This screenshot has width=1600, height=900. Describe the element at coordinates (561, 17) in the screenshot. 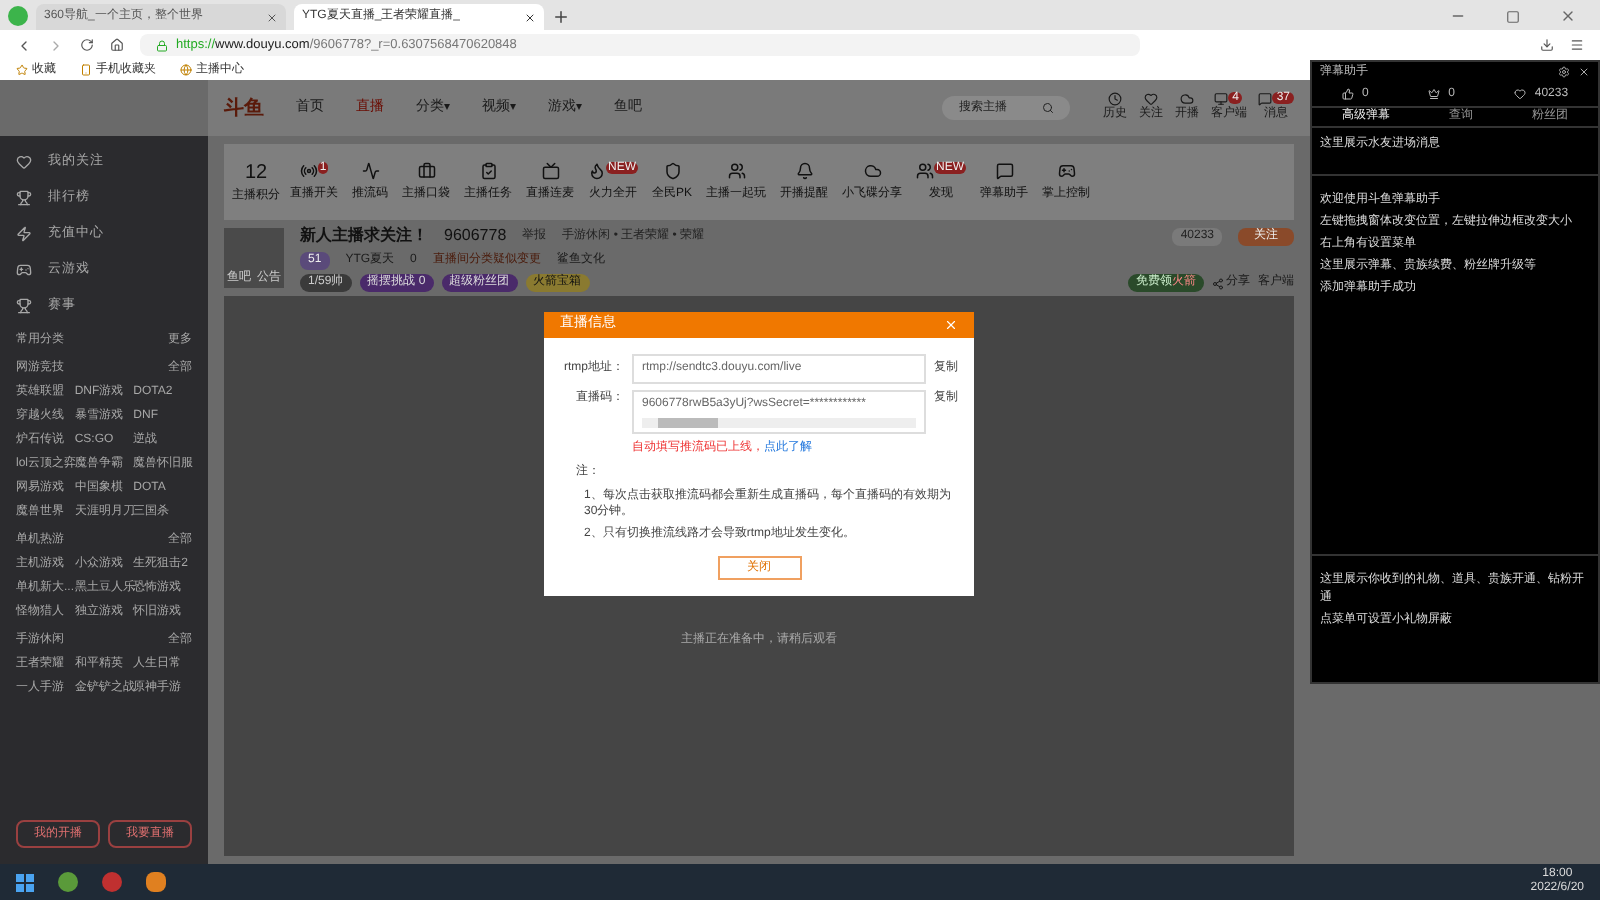

I see `new-tab-icon` at that location.